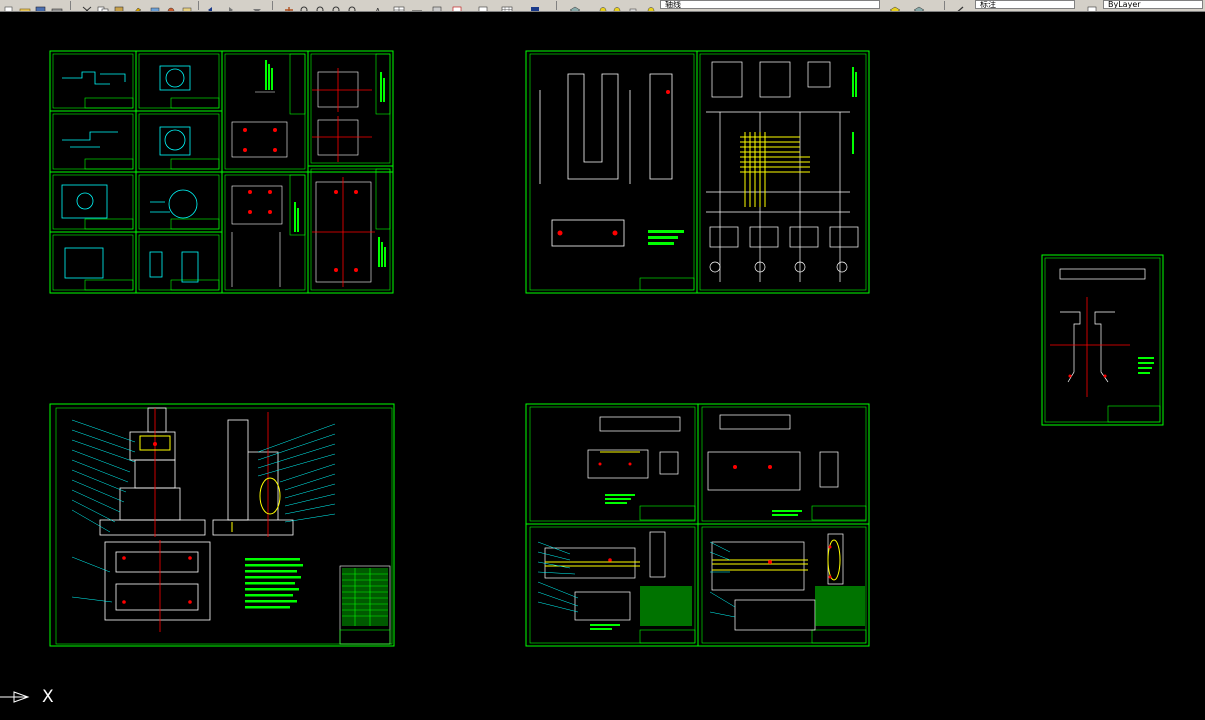 The image size is (1205, 720). Describe the element at coordinates (222, 525) in the screenshot. I see `drawing-sheet-fixture-assembly` at that location.